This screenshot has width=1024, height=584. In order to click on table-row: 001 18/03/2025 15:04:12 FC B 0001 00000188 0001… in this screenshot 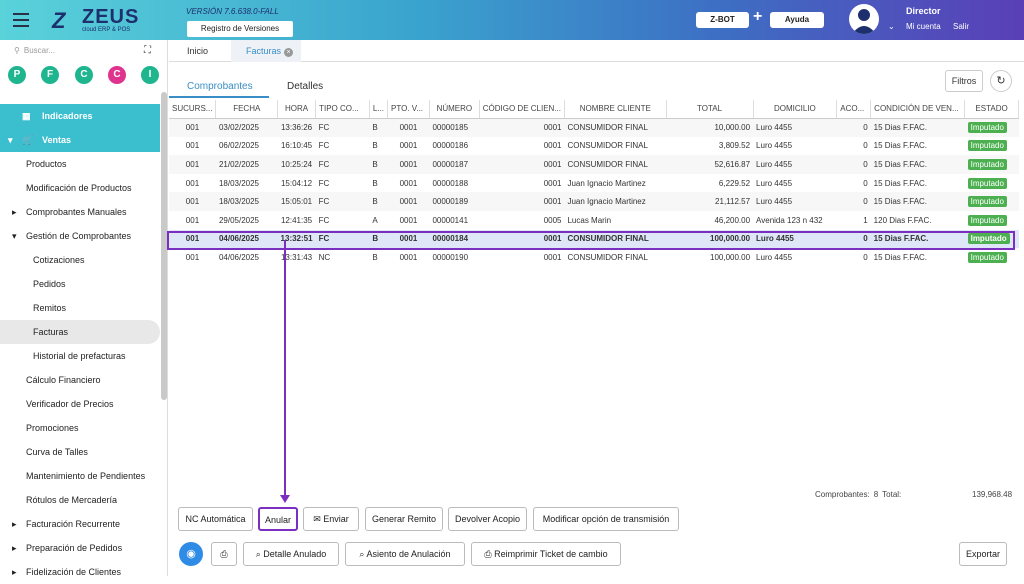, I will do `click(594, 183)`.